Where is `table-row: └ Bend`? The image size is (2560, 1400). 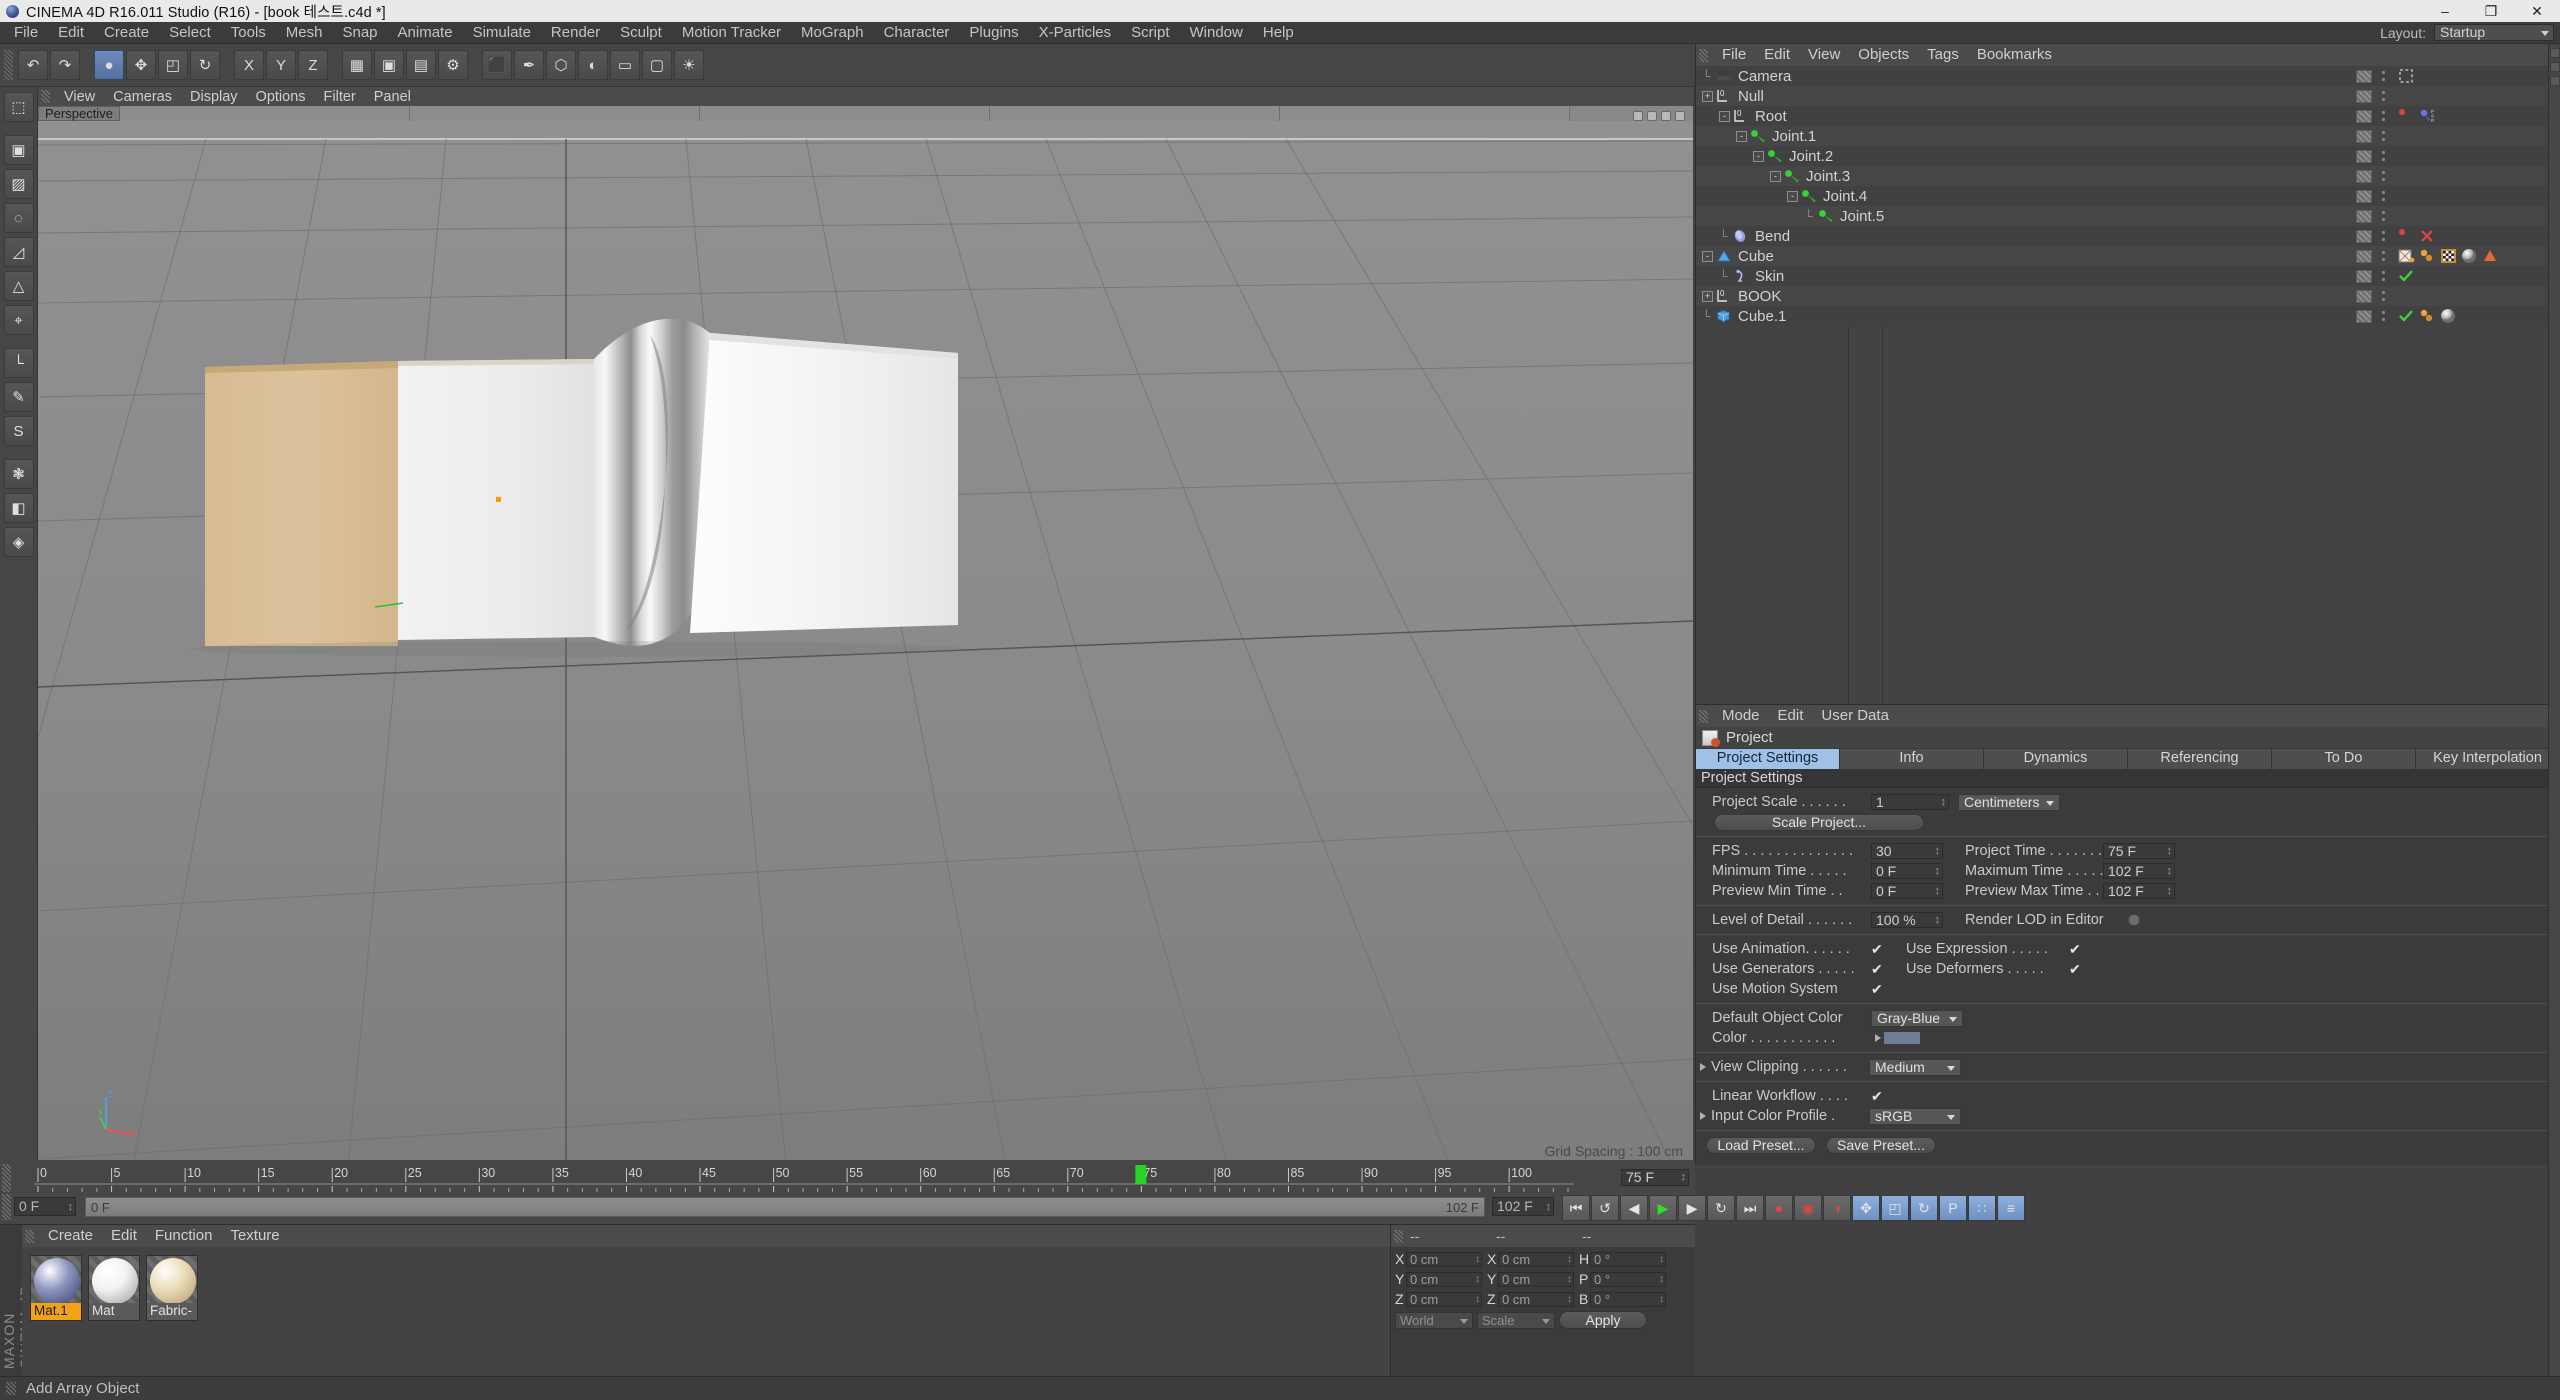
table-row: └ Bend is located at coordinates (2128, 236).